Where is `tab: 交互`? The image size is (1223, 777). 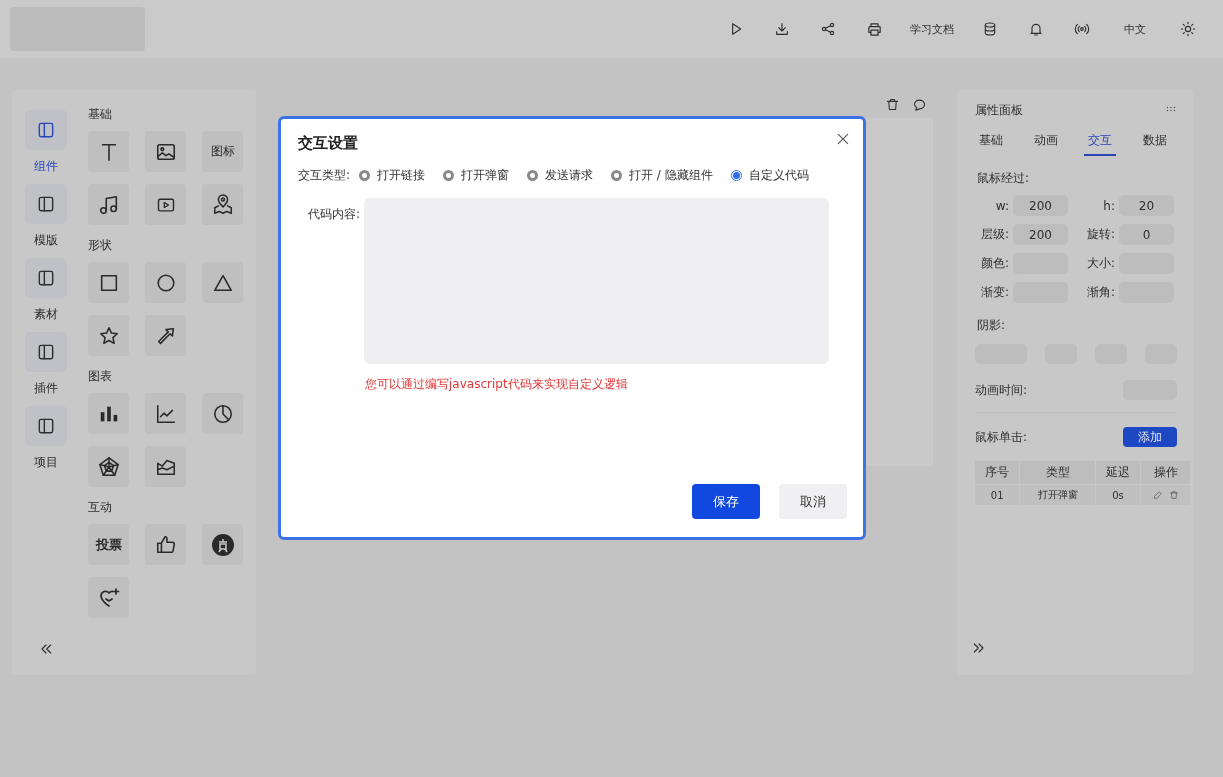
tab: 交互 is located at coordinates (1100, 142).